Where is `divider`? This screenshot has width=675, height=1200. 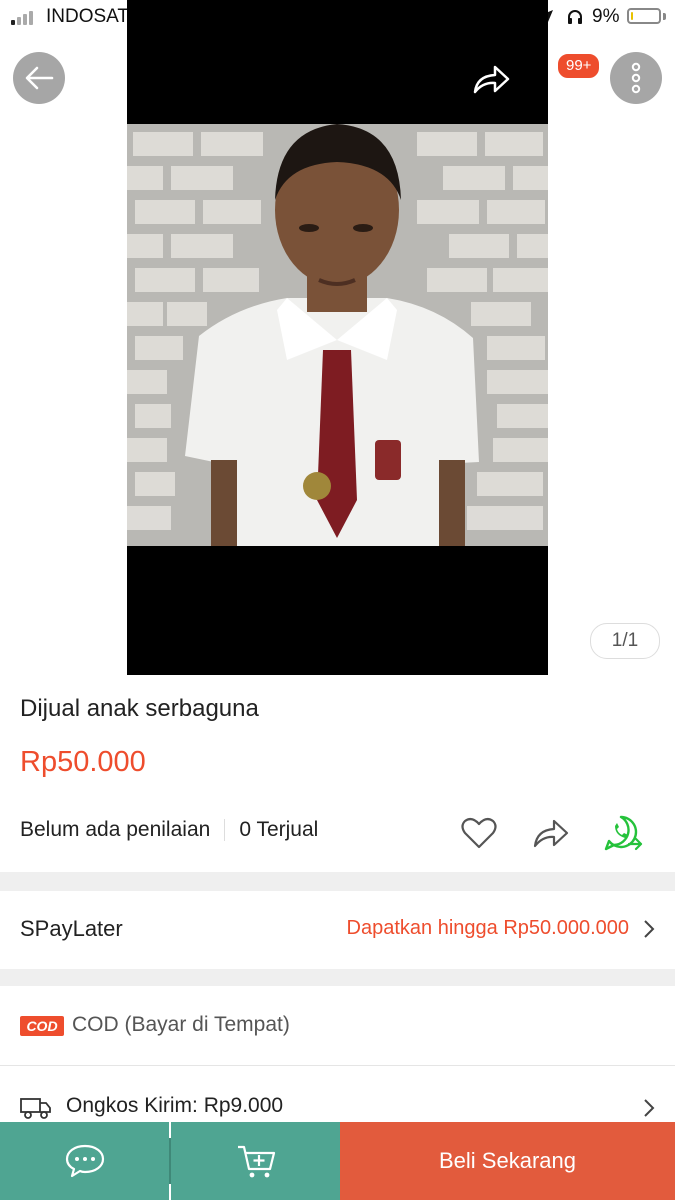
divider is located at coordinates (225, 830).